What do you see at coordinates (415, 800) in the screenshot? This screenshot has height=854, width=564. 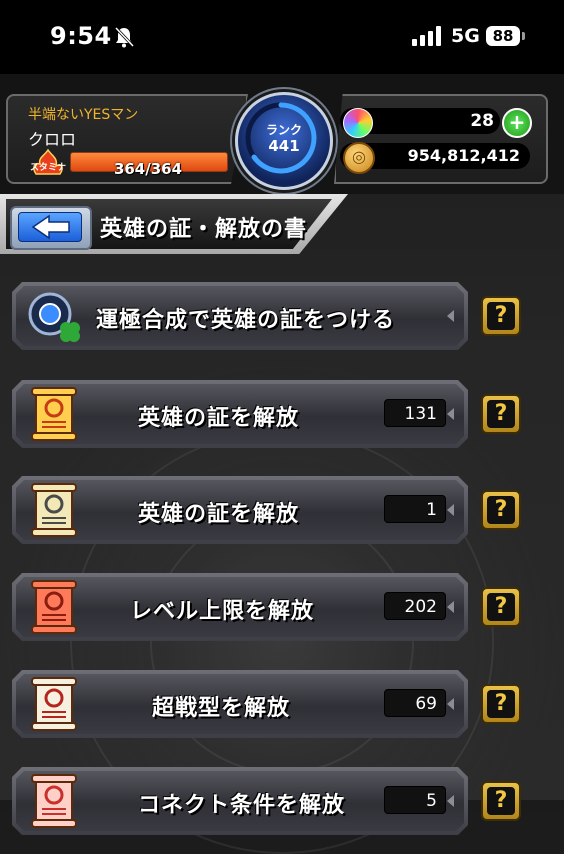 I see `menu-row-count: 5` at bounding box center [415, 800].